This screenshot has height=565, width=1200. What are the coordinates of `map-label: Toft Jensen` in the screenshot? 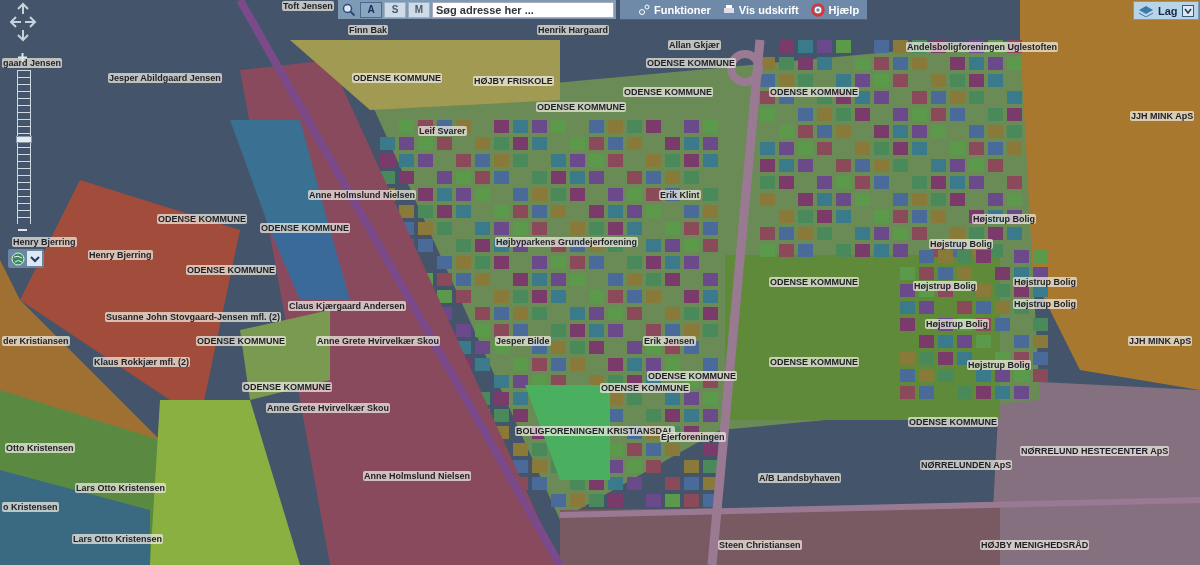 It's located at (308, 6).